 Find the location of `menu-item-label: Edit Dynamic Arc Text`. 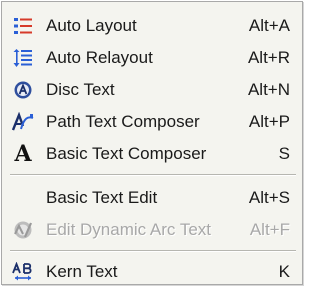

menu-item-label: Edit Dynamic Arc Text is located at coordinates (129, 229).